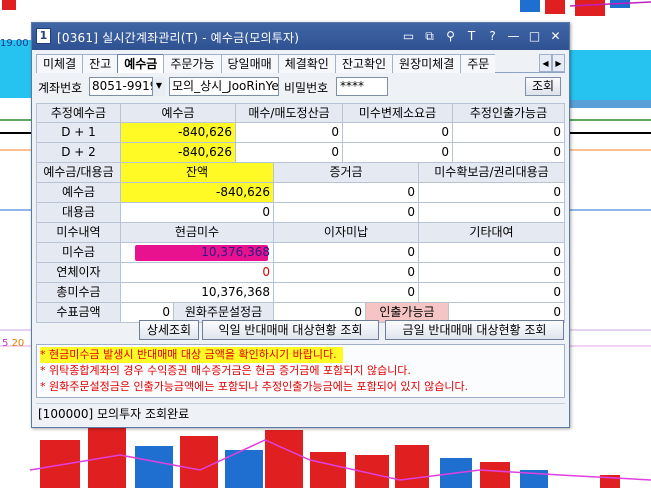  I want to click on table-row: 미수금 10,376,368 0 0, so click(300, 253).